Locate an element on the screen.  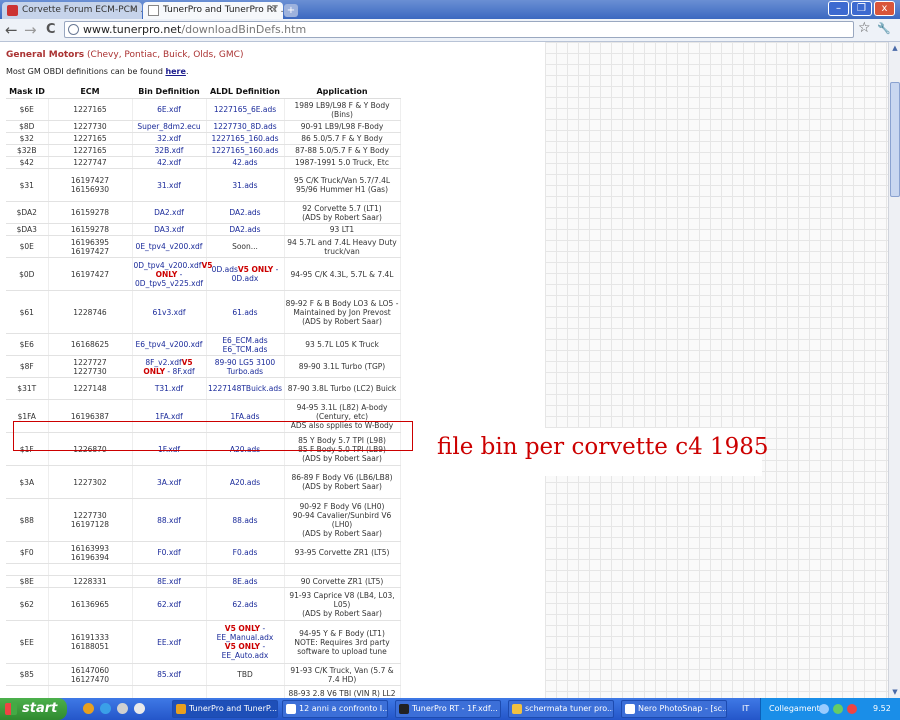
aldl-definition-link: 1227148TBuick.ads is located at coordinates (245, 388).